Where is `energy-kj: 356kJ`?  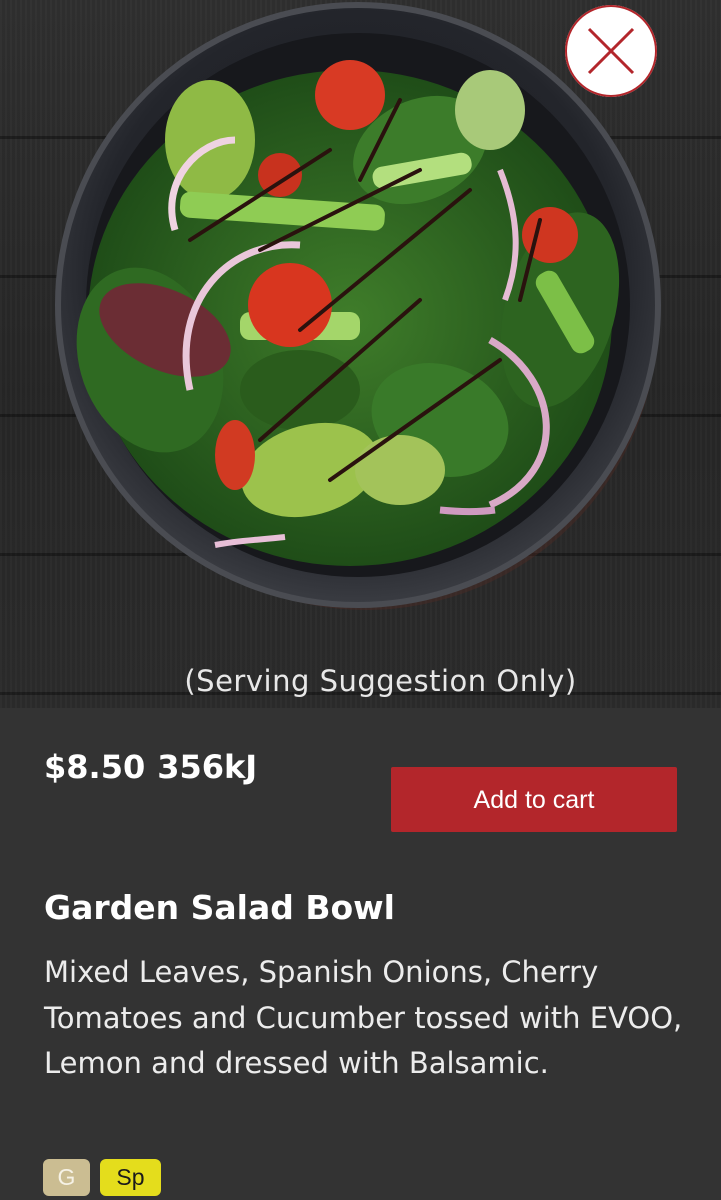 energy-kj: 356kJ is located at coordinates (207, 767).